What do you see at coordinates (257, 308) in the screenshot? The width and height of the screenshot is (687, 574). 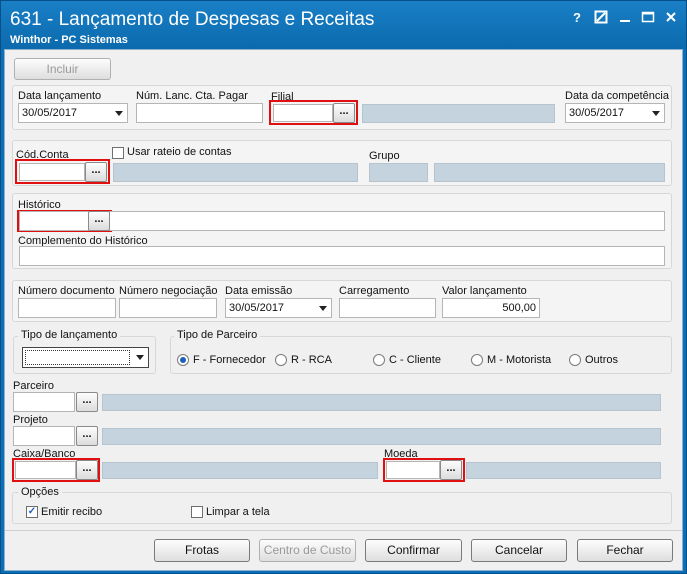 I see `data-emissao-value: 30/05/2017` at bounding box center [257, 308].